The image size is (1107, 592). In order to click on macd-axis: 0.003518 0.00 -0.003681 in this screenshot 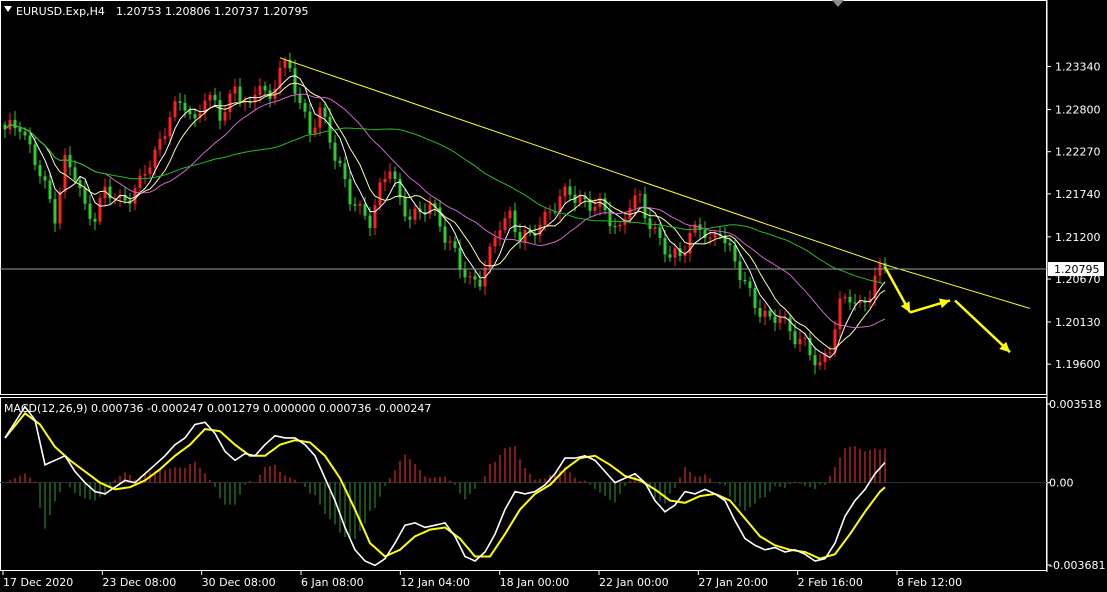, I will do `click(1076, 485)`.